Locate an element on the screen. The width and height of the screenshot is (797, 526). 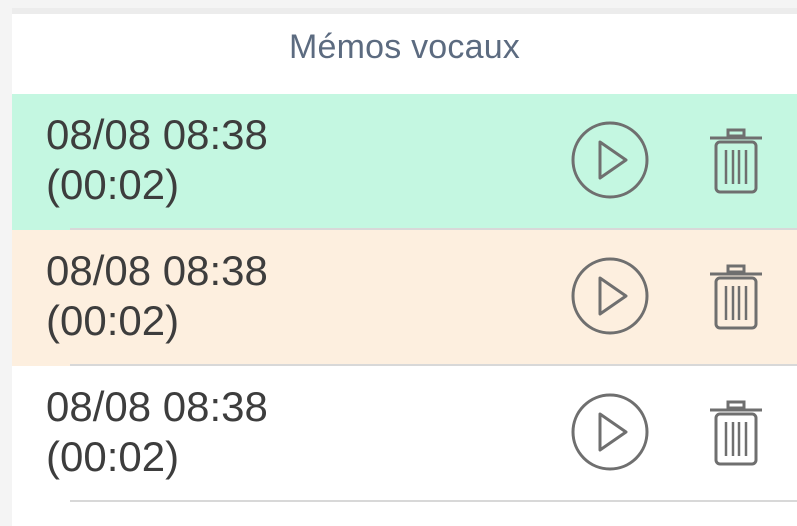
row-divider is located at coordinates (433, 501).